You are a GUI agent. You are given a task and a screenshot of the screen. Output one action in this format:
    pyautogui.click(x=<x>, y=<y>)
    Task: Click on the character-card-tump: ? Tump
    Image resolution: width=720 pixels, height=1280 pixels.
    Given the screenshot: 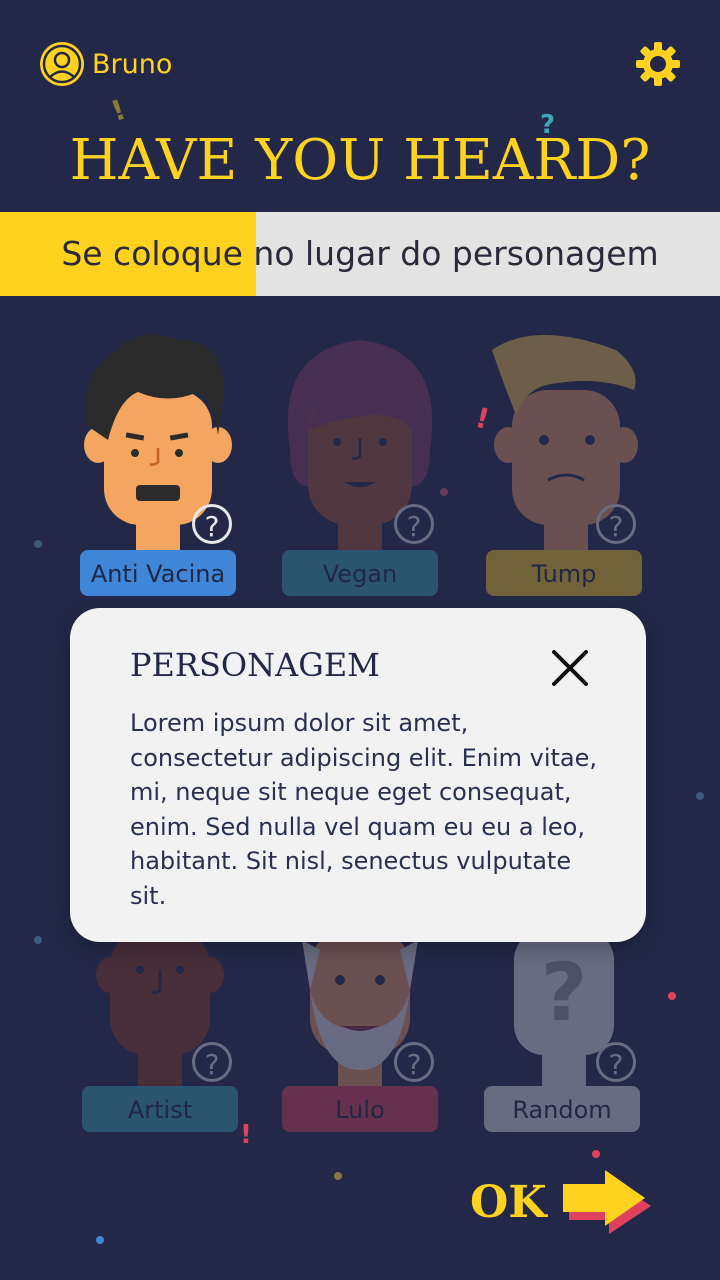 What is the action you would take?
    pyautogui.click(x=566, y=465)
    